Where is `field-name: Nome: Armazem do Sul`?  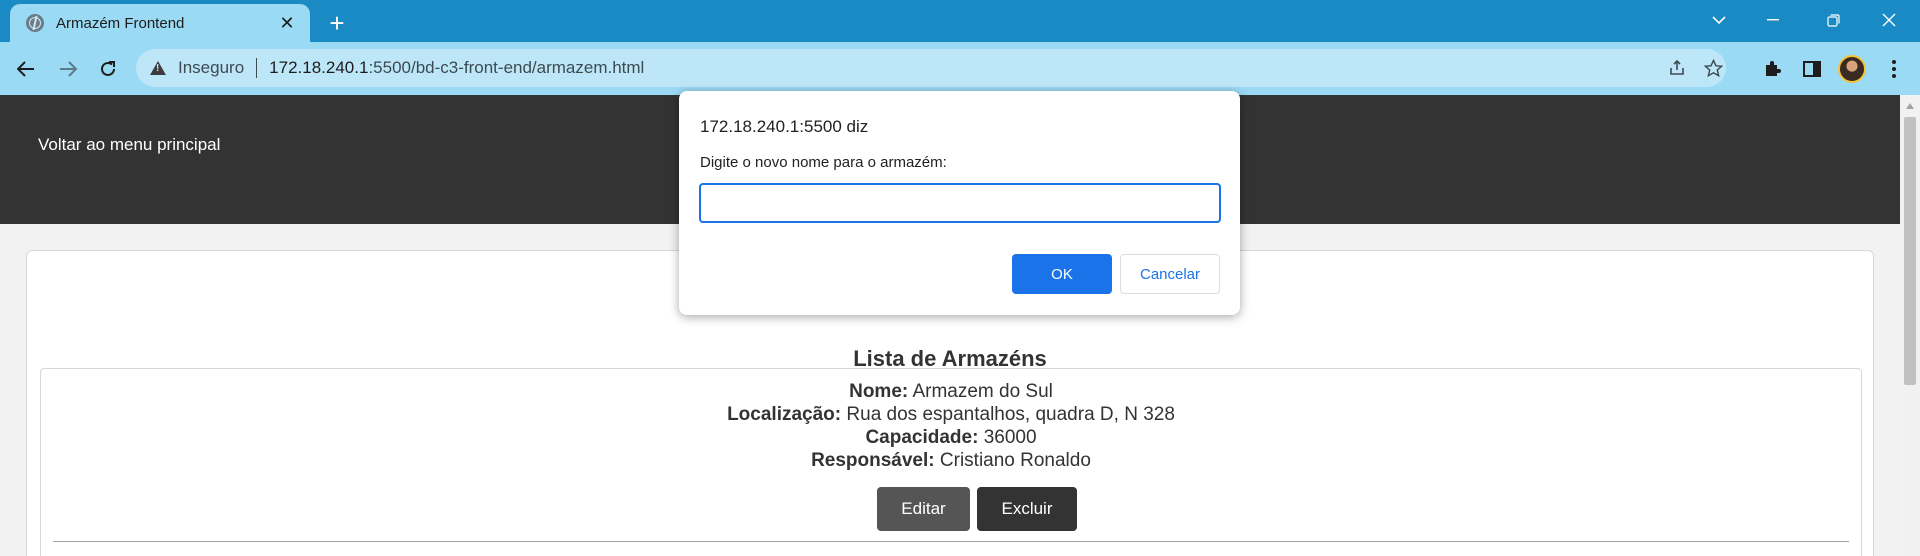 field-name: Nome: Armazem do Sul is located at coordinates (951, 392).